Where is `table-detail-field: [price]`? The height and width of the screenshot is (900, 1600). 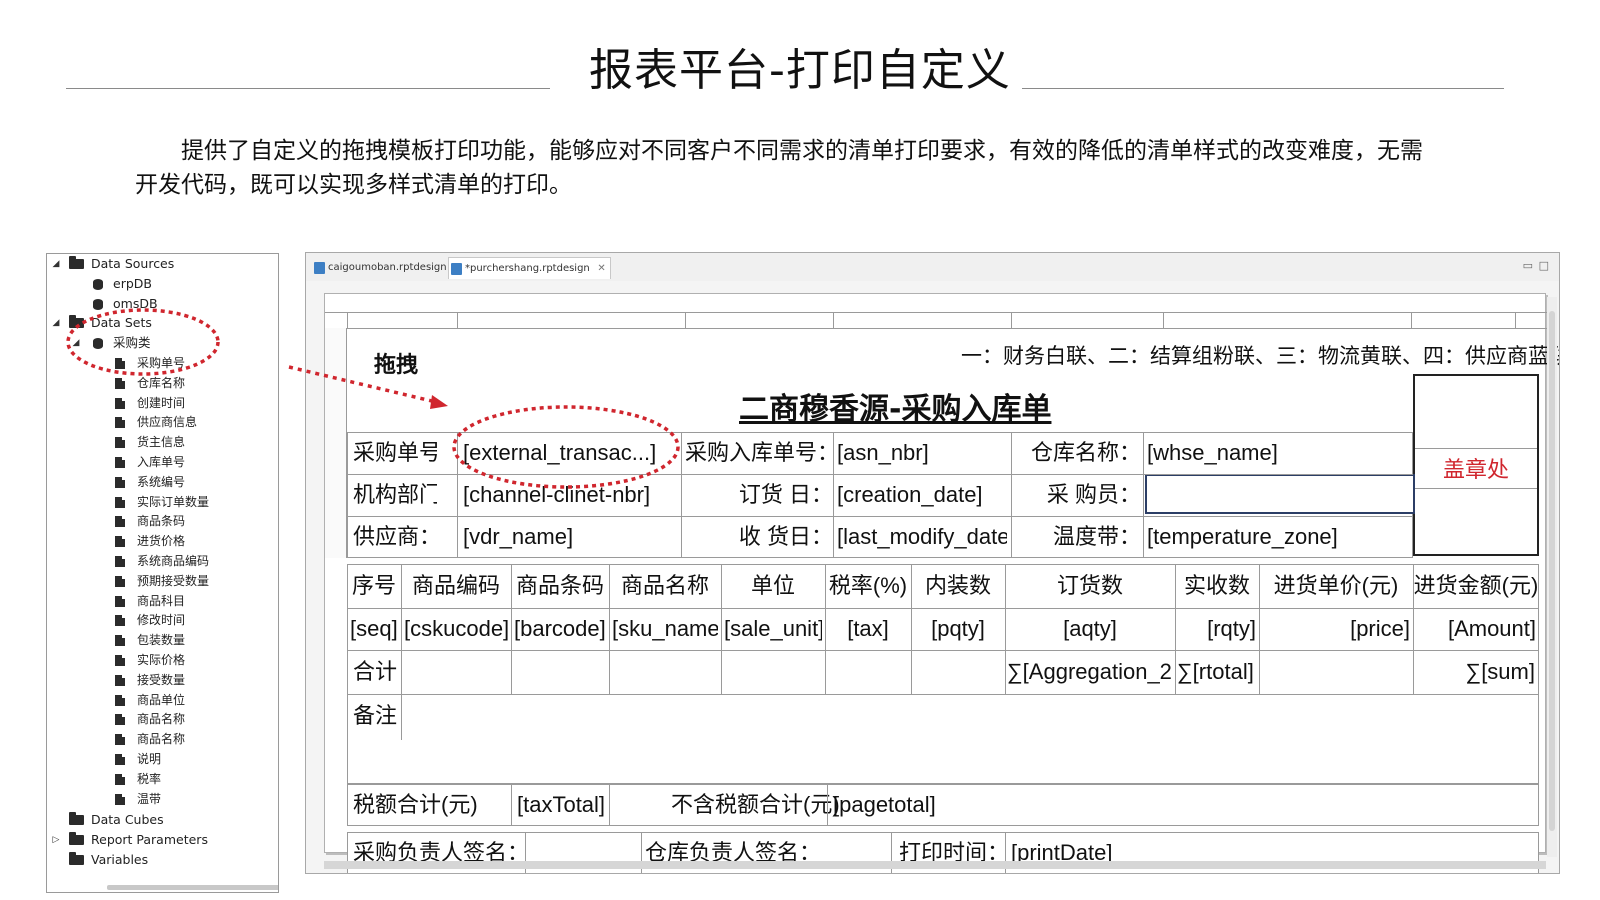
table-detail-field: [price] is located at coordinates (1336, 629).